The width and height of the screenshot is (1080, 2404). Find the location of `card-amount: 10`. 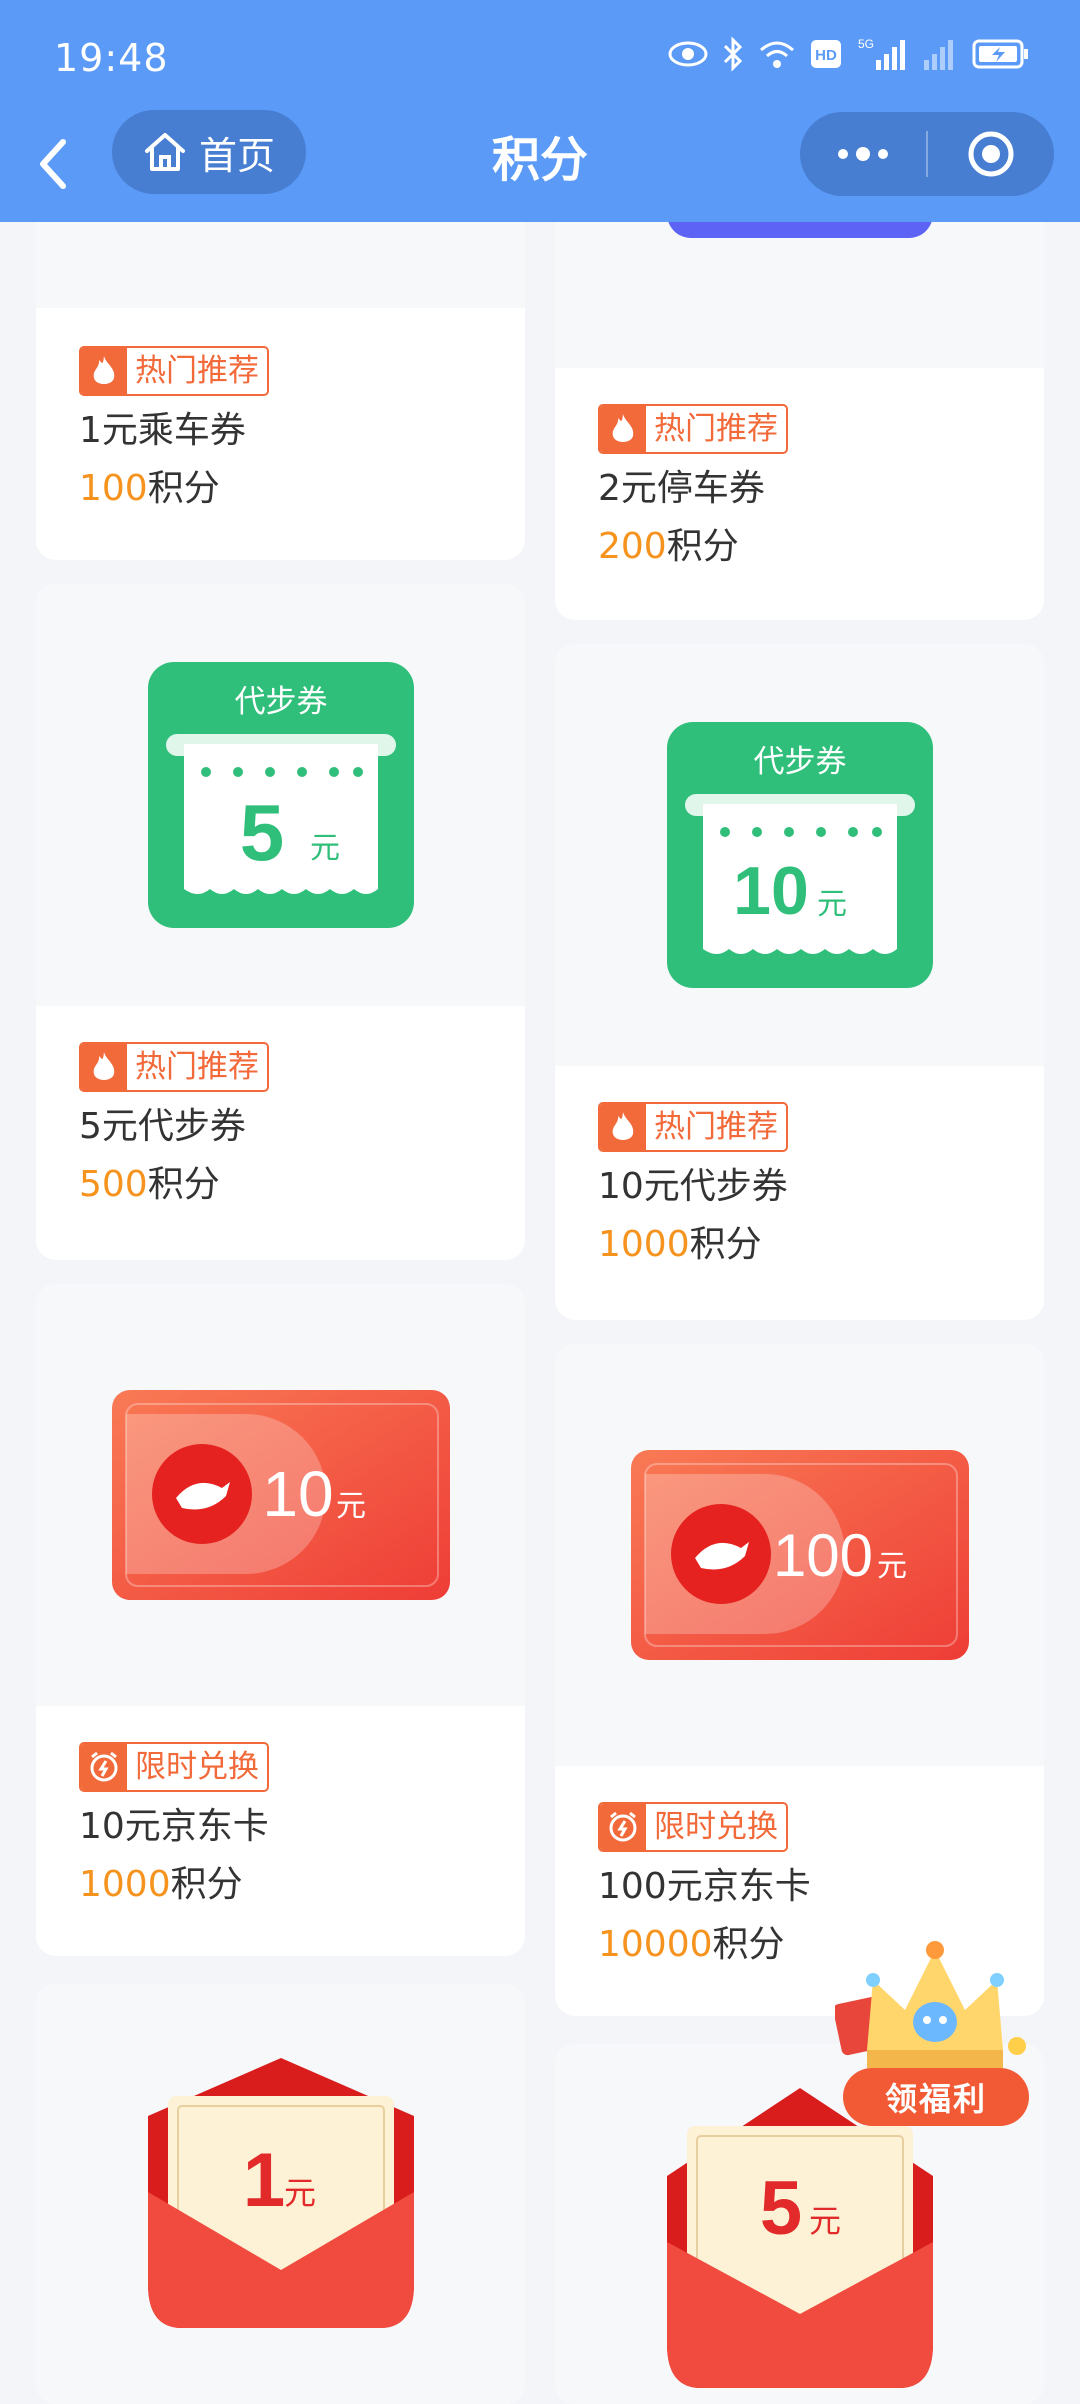

card-amount: 10 is located at coordinates (297, 1494).